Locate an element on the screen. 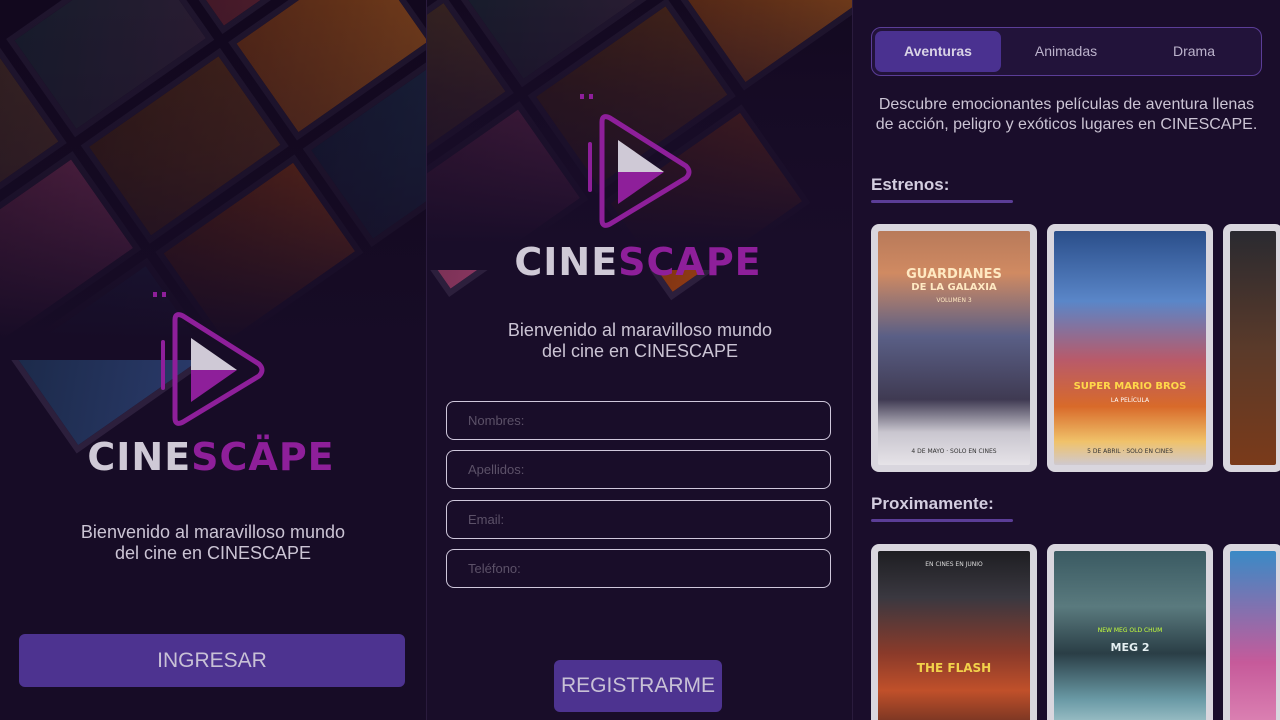 The width and height of the screenshot is (1280, 720). login-button: INGRESAR is located at coordinates (212, 660).